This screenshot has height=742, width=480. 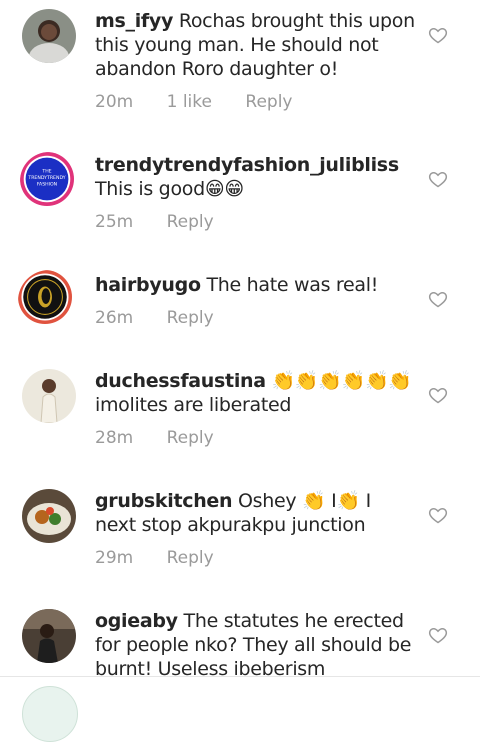 I want to click on comment-time: 25m, so click(x=114, y=222).